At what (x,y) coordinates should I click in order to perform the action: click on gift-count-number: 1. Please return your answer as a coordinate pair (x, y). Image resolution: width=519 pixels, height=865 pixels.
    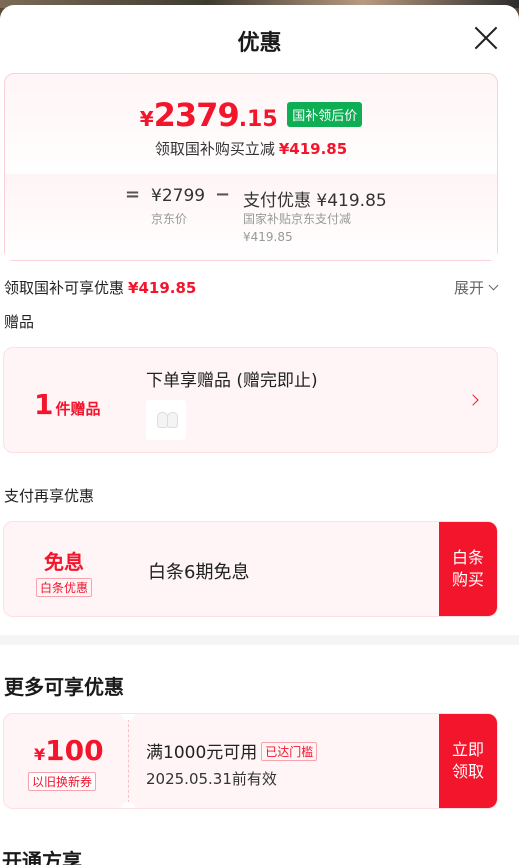
    Looking at the image, I should click on (44, 404).